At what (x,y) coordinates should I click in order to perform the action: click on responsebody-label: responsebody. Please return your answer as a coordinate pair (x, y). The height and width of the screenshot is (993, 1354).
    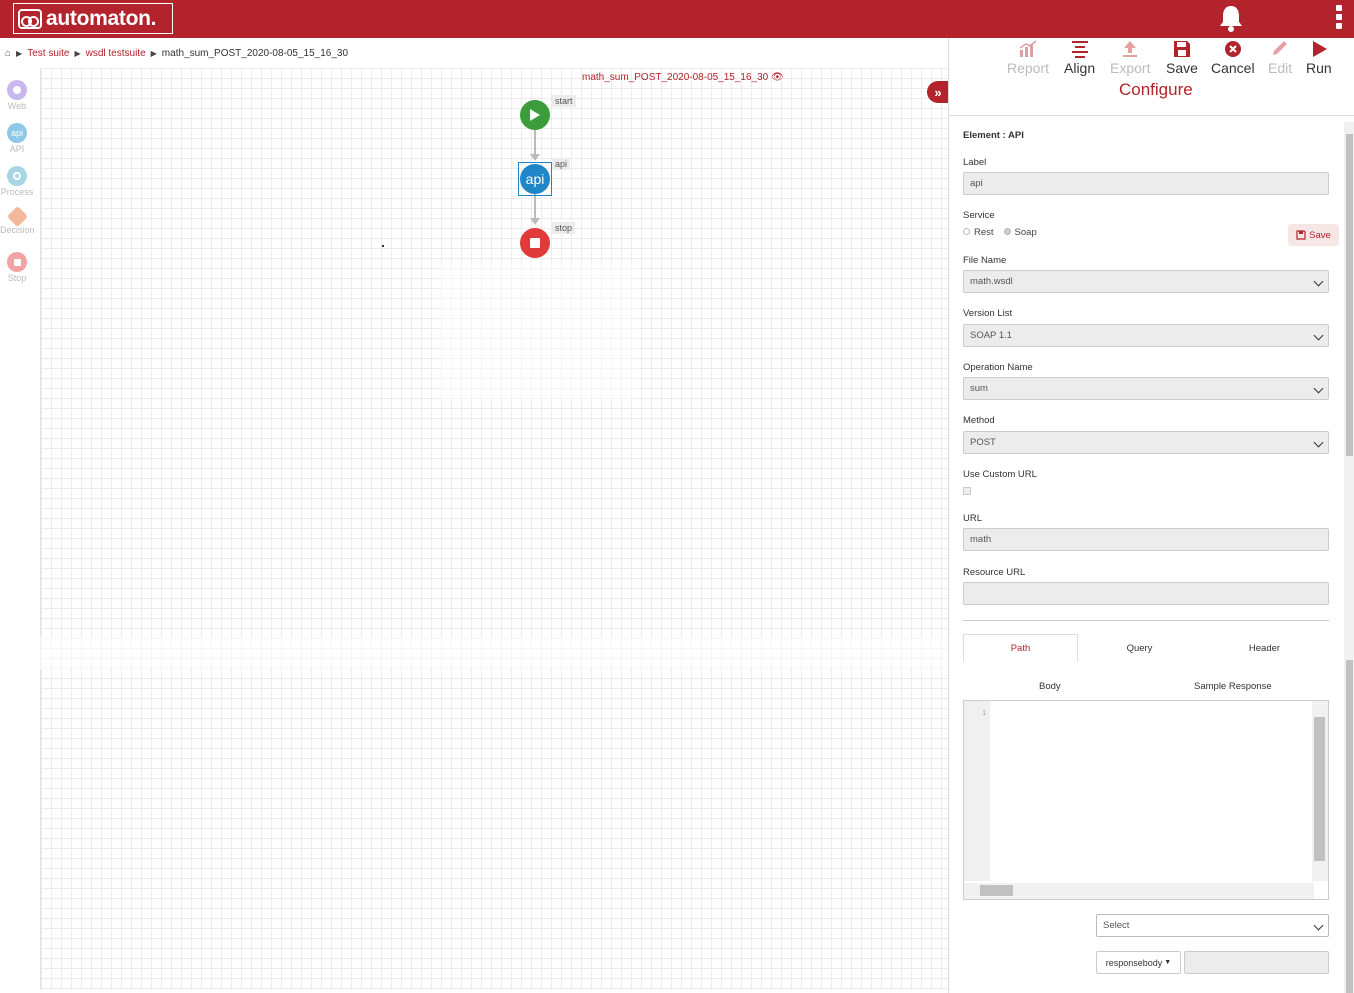
    Looking at the image, I should click on (1134, 962).